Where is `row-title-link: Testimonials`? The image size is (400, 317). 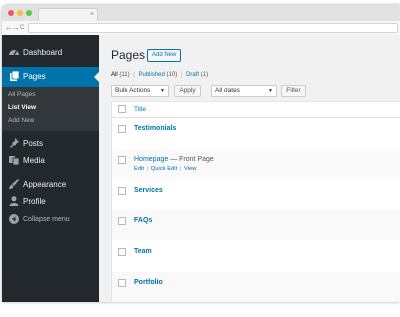 row-title-link: Testimonials is located at coordinates (155, 128).